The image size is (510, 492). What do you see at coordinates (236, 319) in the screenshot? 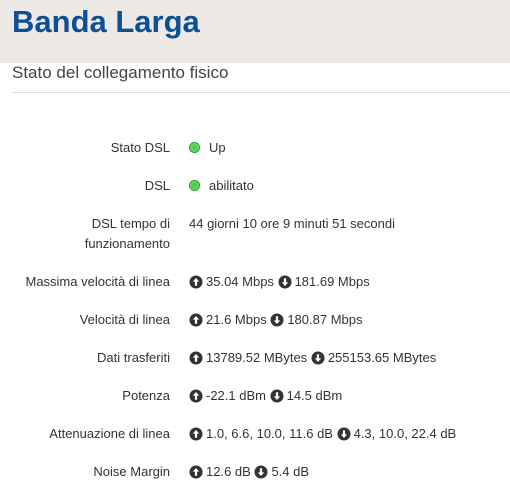
I see `upstream-value: 21.6 Mbps` at bounding box center [236, 319].